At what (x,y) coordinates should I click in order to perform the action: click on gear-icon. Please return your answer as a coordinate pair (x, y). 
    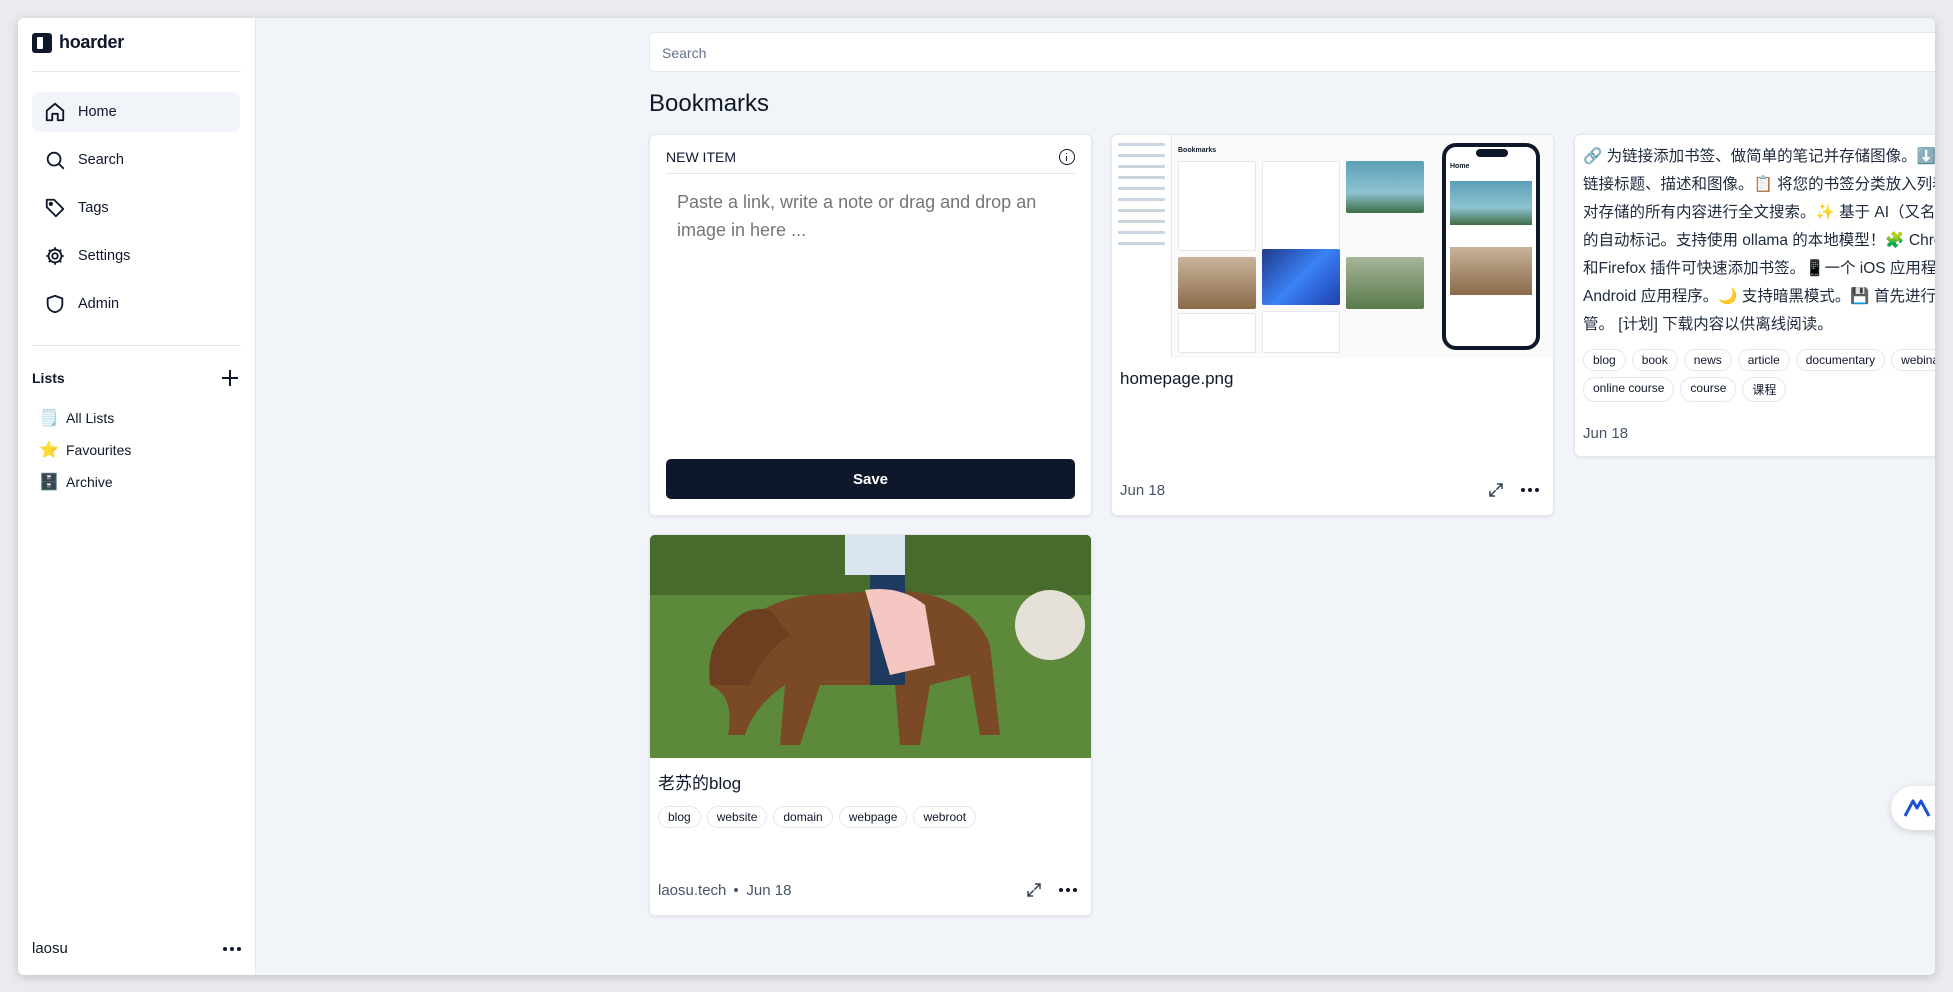
    Looking at the image, I should click on (55, 256).